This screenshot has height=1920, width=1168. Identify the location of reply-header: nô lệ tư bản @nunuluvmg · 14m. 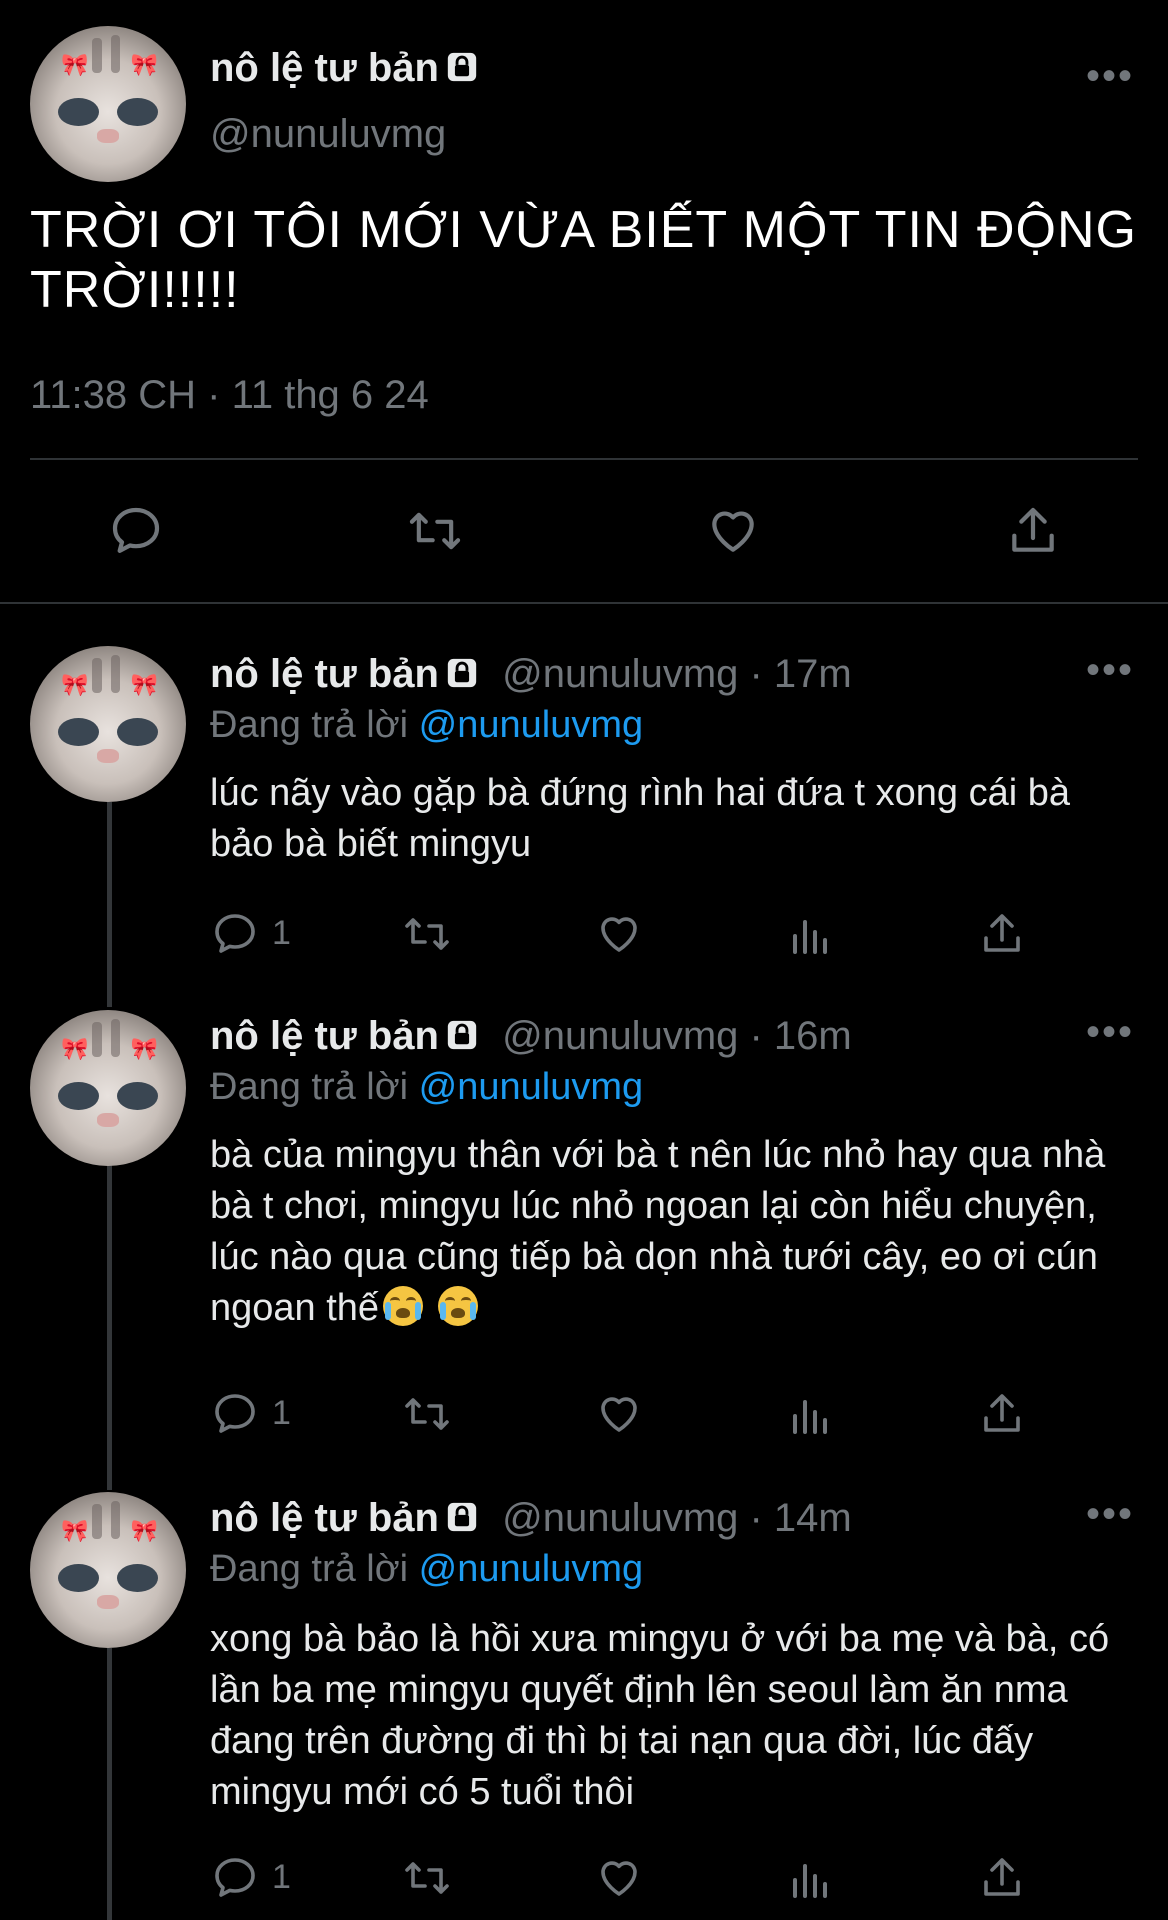
(531, 1518).